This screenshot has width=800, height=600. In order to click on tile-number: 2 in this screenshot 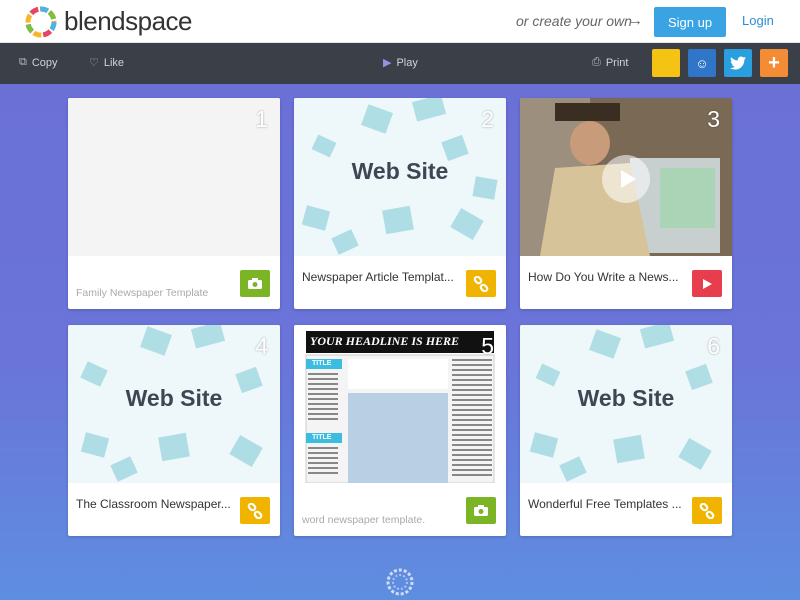, I will do `click(487, 119)`.